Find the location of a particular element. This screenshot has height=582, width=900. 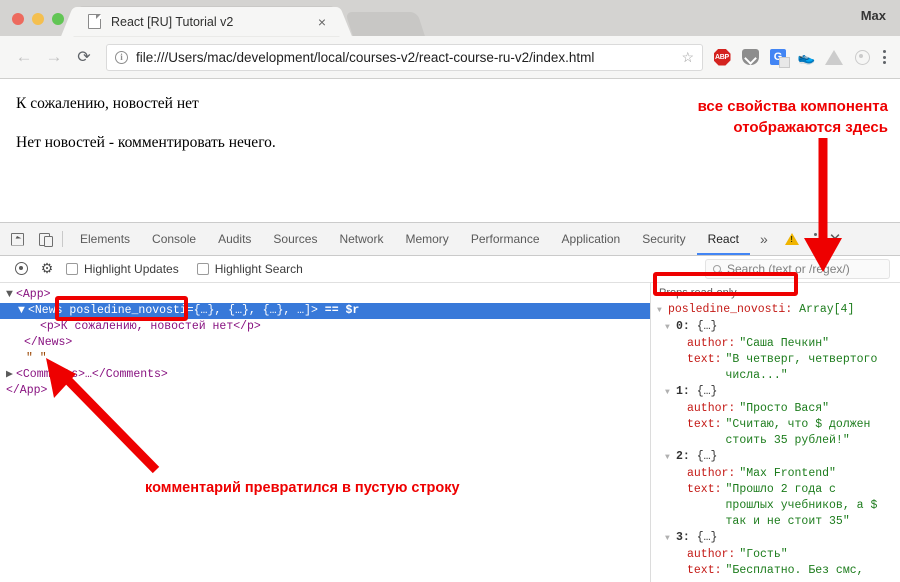

back-icon: ← is located at coordinates (24, 57).